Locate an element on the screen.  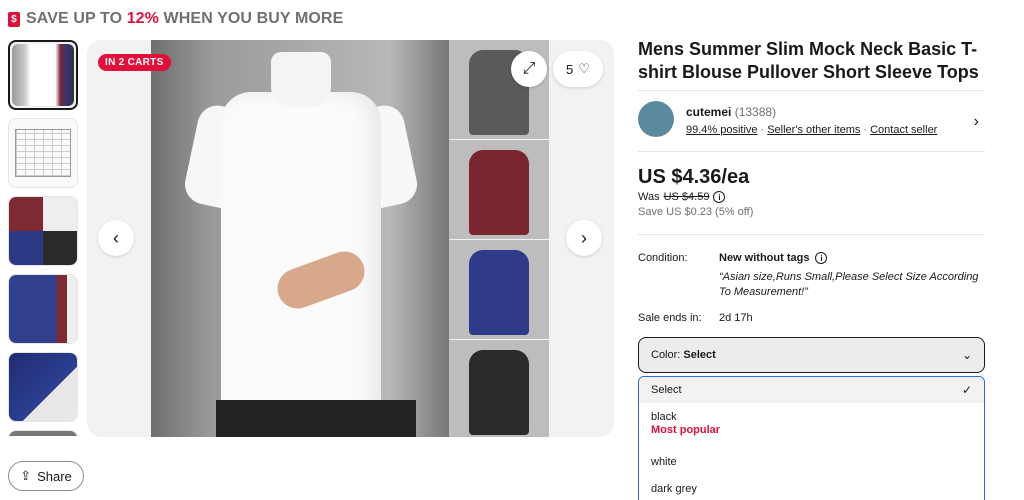
seller-feedback-count: (13388) is located at coordinates (755, 112).